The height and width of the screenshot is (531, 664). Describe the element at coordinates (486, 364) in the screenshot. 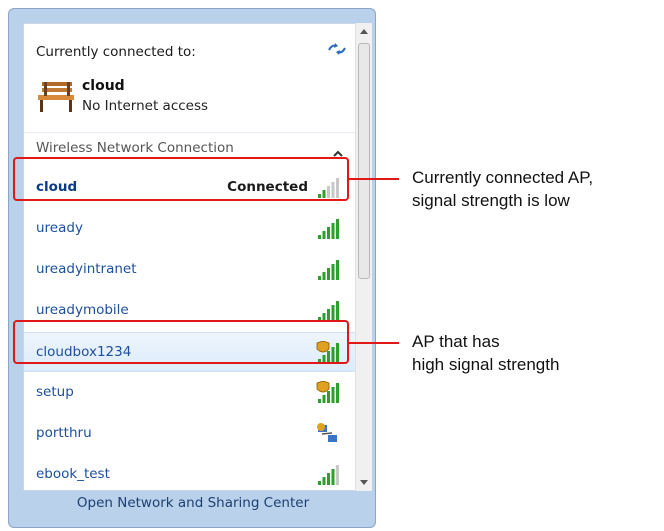

I see `annotation-line: high signal strength` at that location.